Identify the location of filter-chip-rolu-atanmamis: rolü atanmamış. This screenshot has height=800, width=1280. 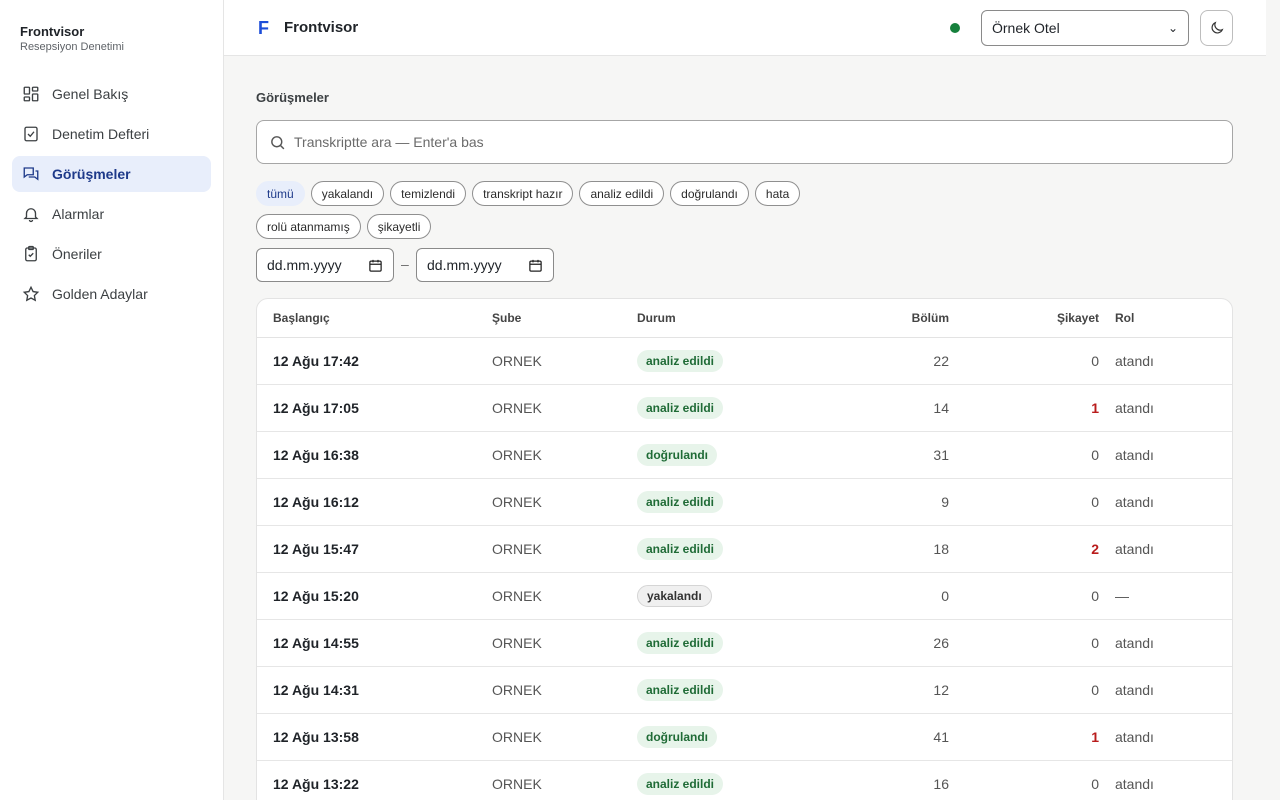
(308, 226).